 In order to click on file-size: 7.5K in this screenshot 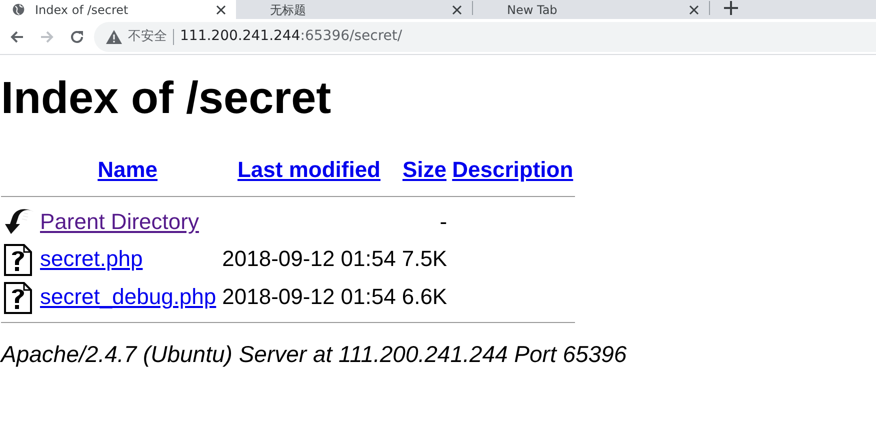, I will do `click(425, 259)`.